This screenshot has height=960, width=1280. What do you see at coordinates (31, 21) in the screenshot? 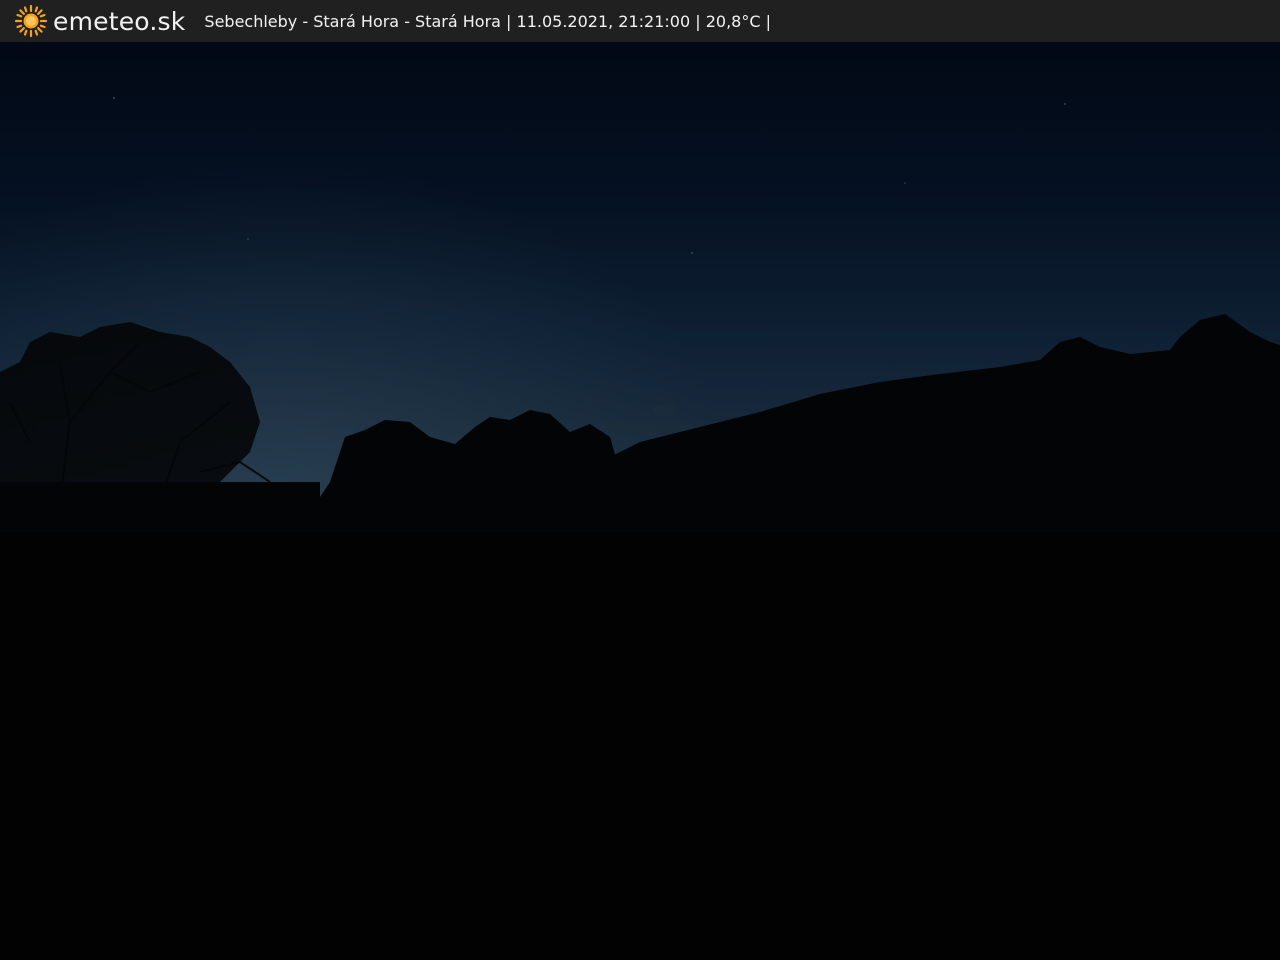
I see `sun-icon` at bounding box center [31, 21].